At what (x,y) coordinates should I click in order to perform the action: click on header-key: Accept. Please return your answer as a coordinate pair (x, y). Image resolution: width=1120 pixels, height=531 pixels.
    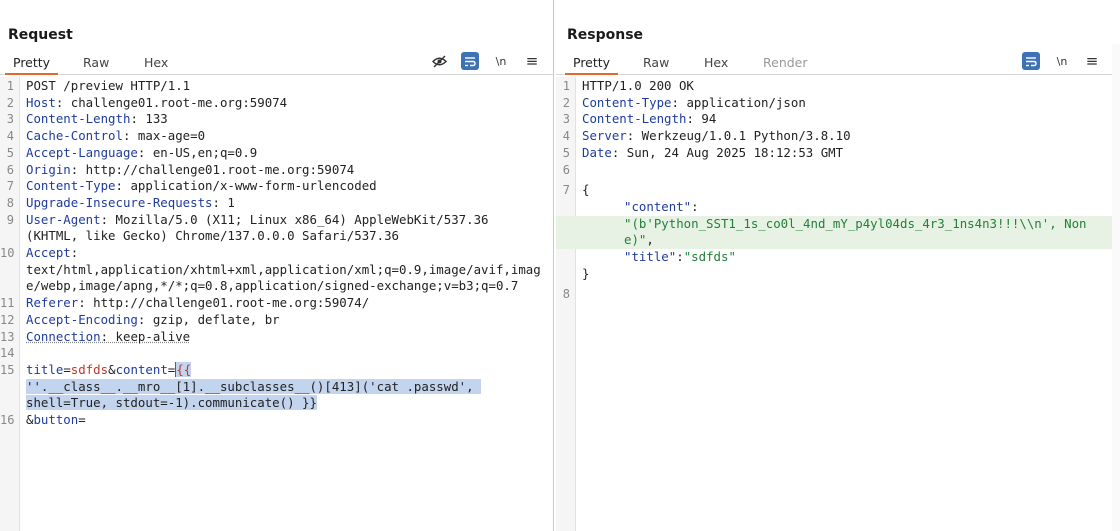
    Looking at the image, I should click on (48, 253).